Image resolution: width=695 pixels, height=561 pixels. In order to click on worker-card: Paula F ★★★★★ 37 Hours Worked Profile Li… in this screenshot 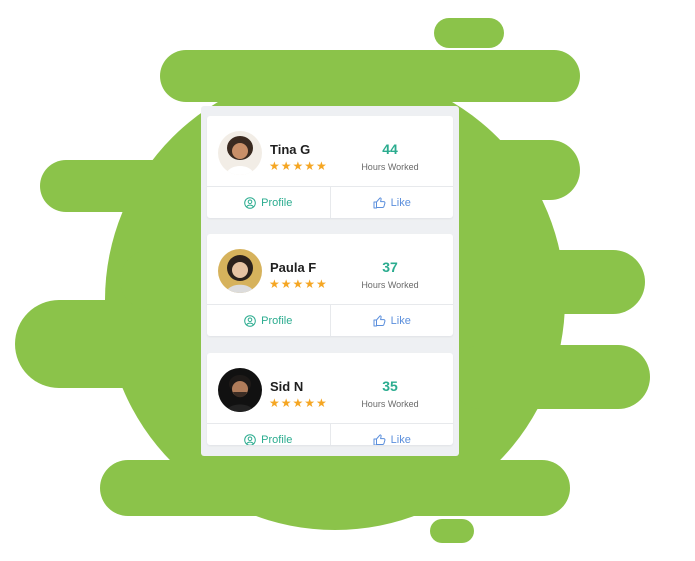, I will do `click(330, 285)`.